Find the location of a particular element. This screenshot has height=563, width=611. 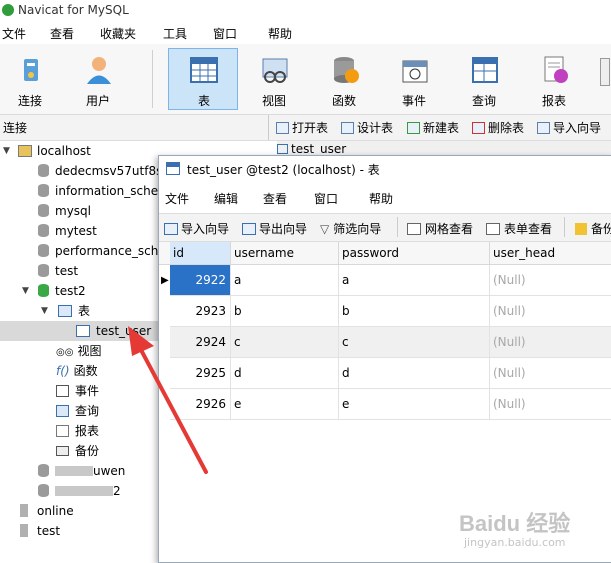

new-table-button: 新建表 is located at coordinates (433, 127).